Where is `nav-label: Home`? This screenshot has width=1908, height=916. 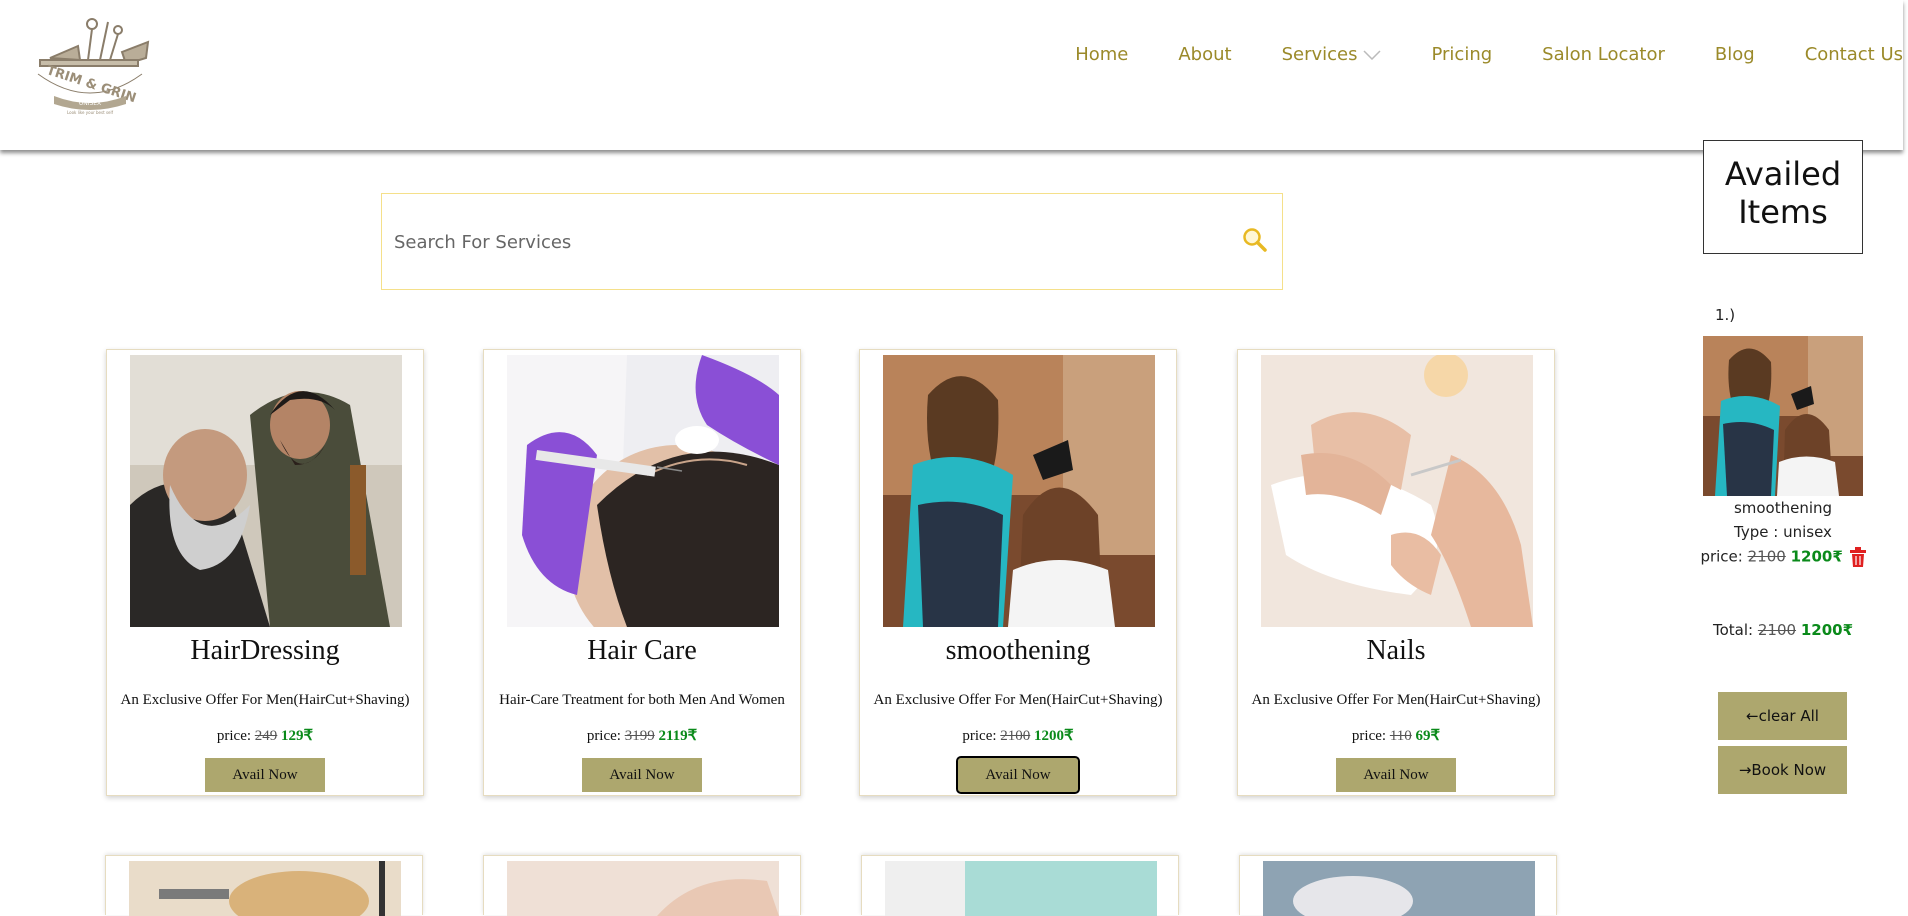
nav-label: Home is located at coordinates (1102, 54).